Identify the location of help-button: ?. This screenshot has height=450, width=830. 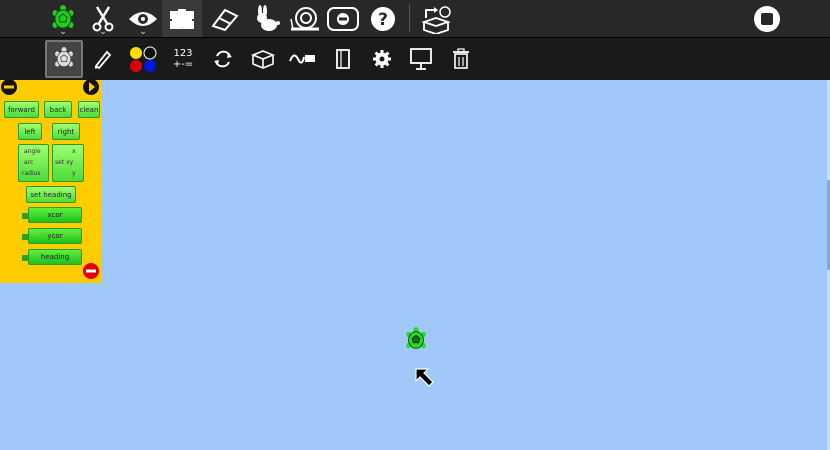
(383, 18).